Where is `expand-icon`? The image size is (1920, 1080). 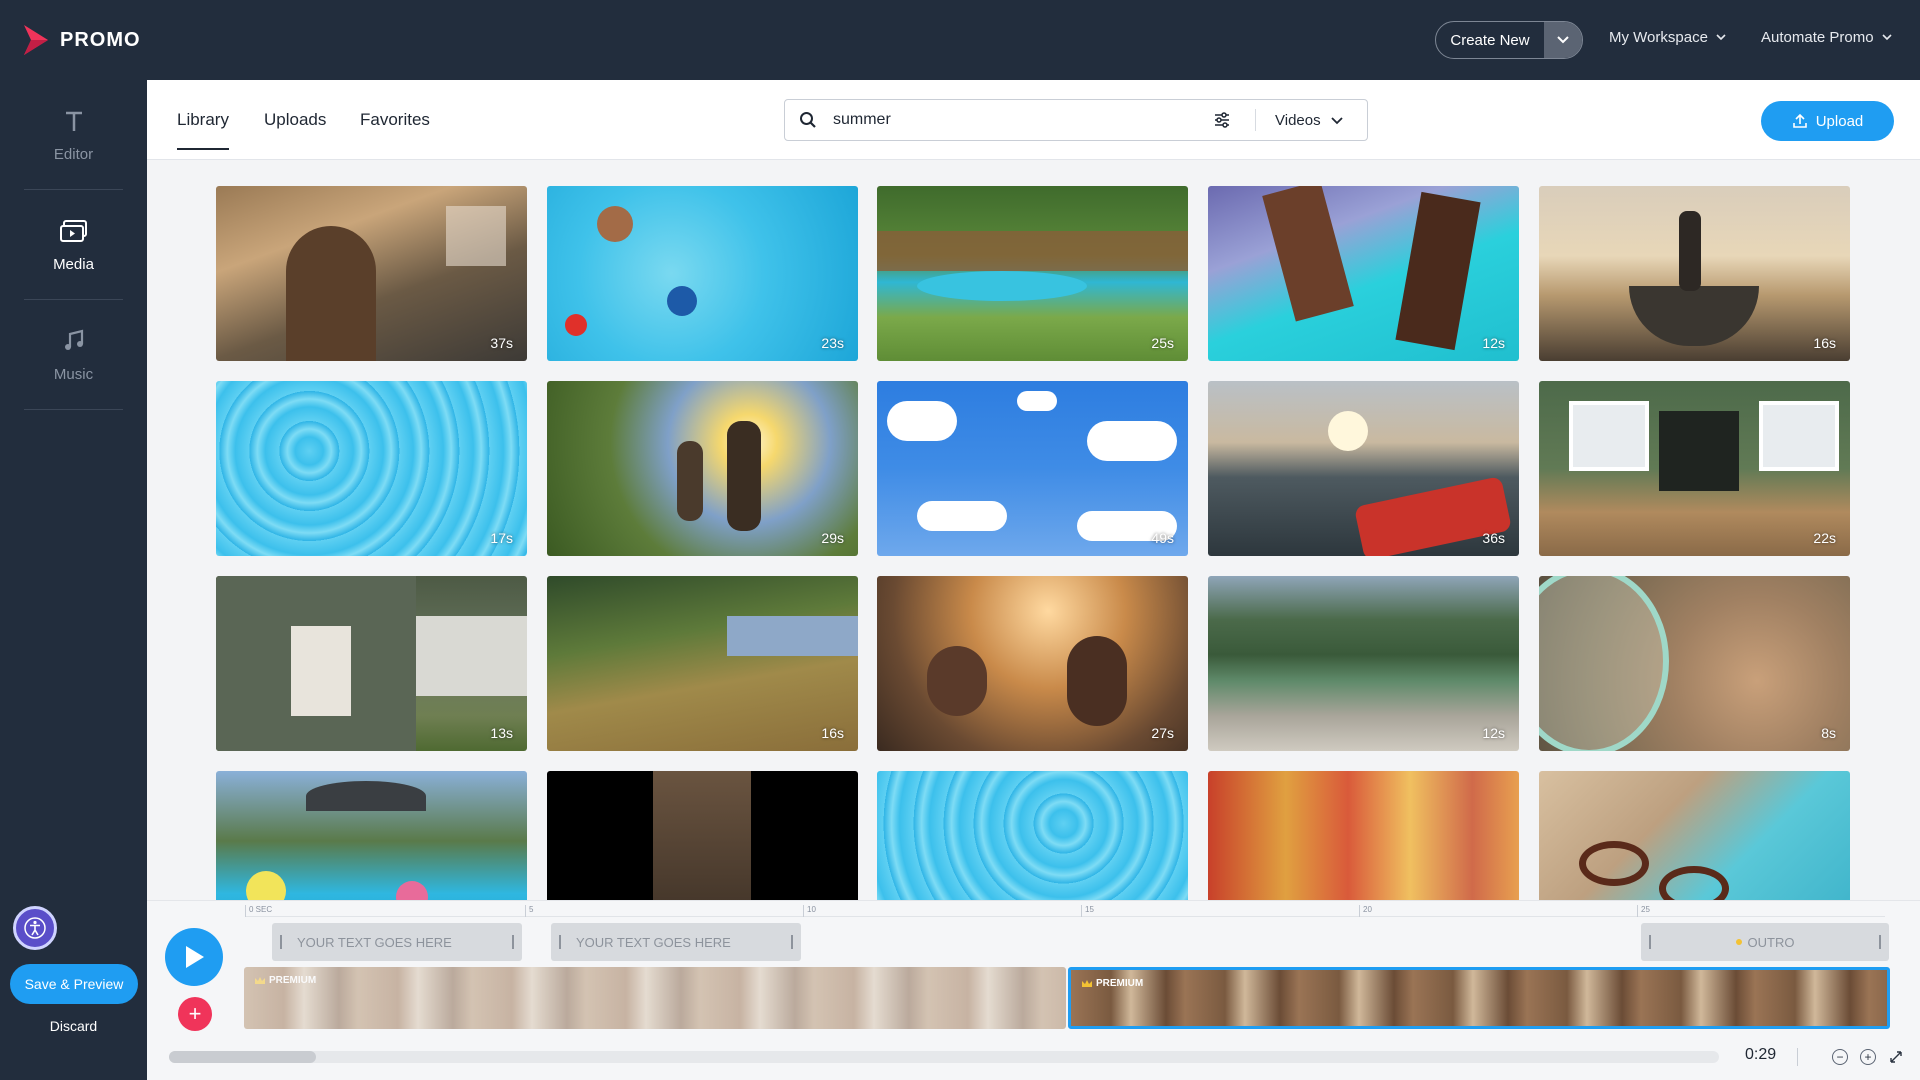
expand-icon is located at coordinates (1896, 1057).